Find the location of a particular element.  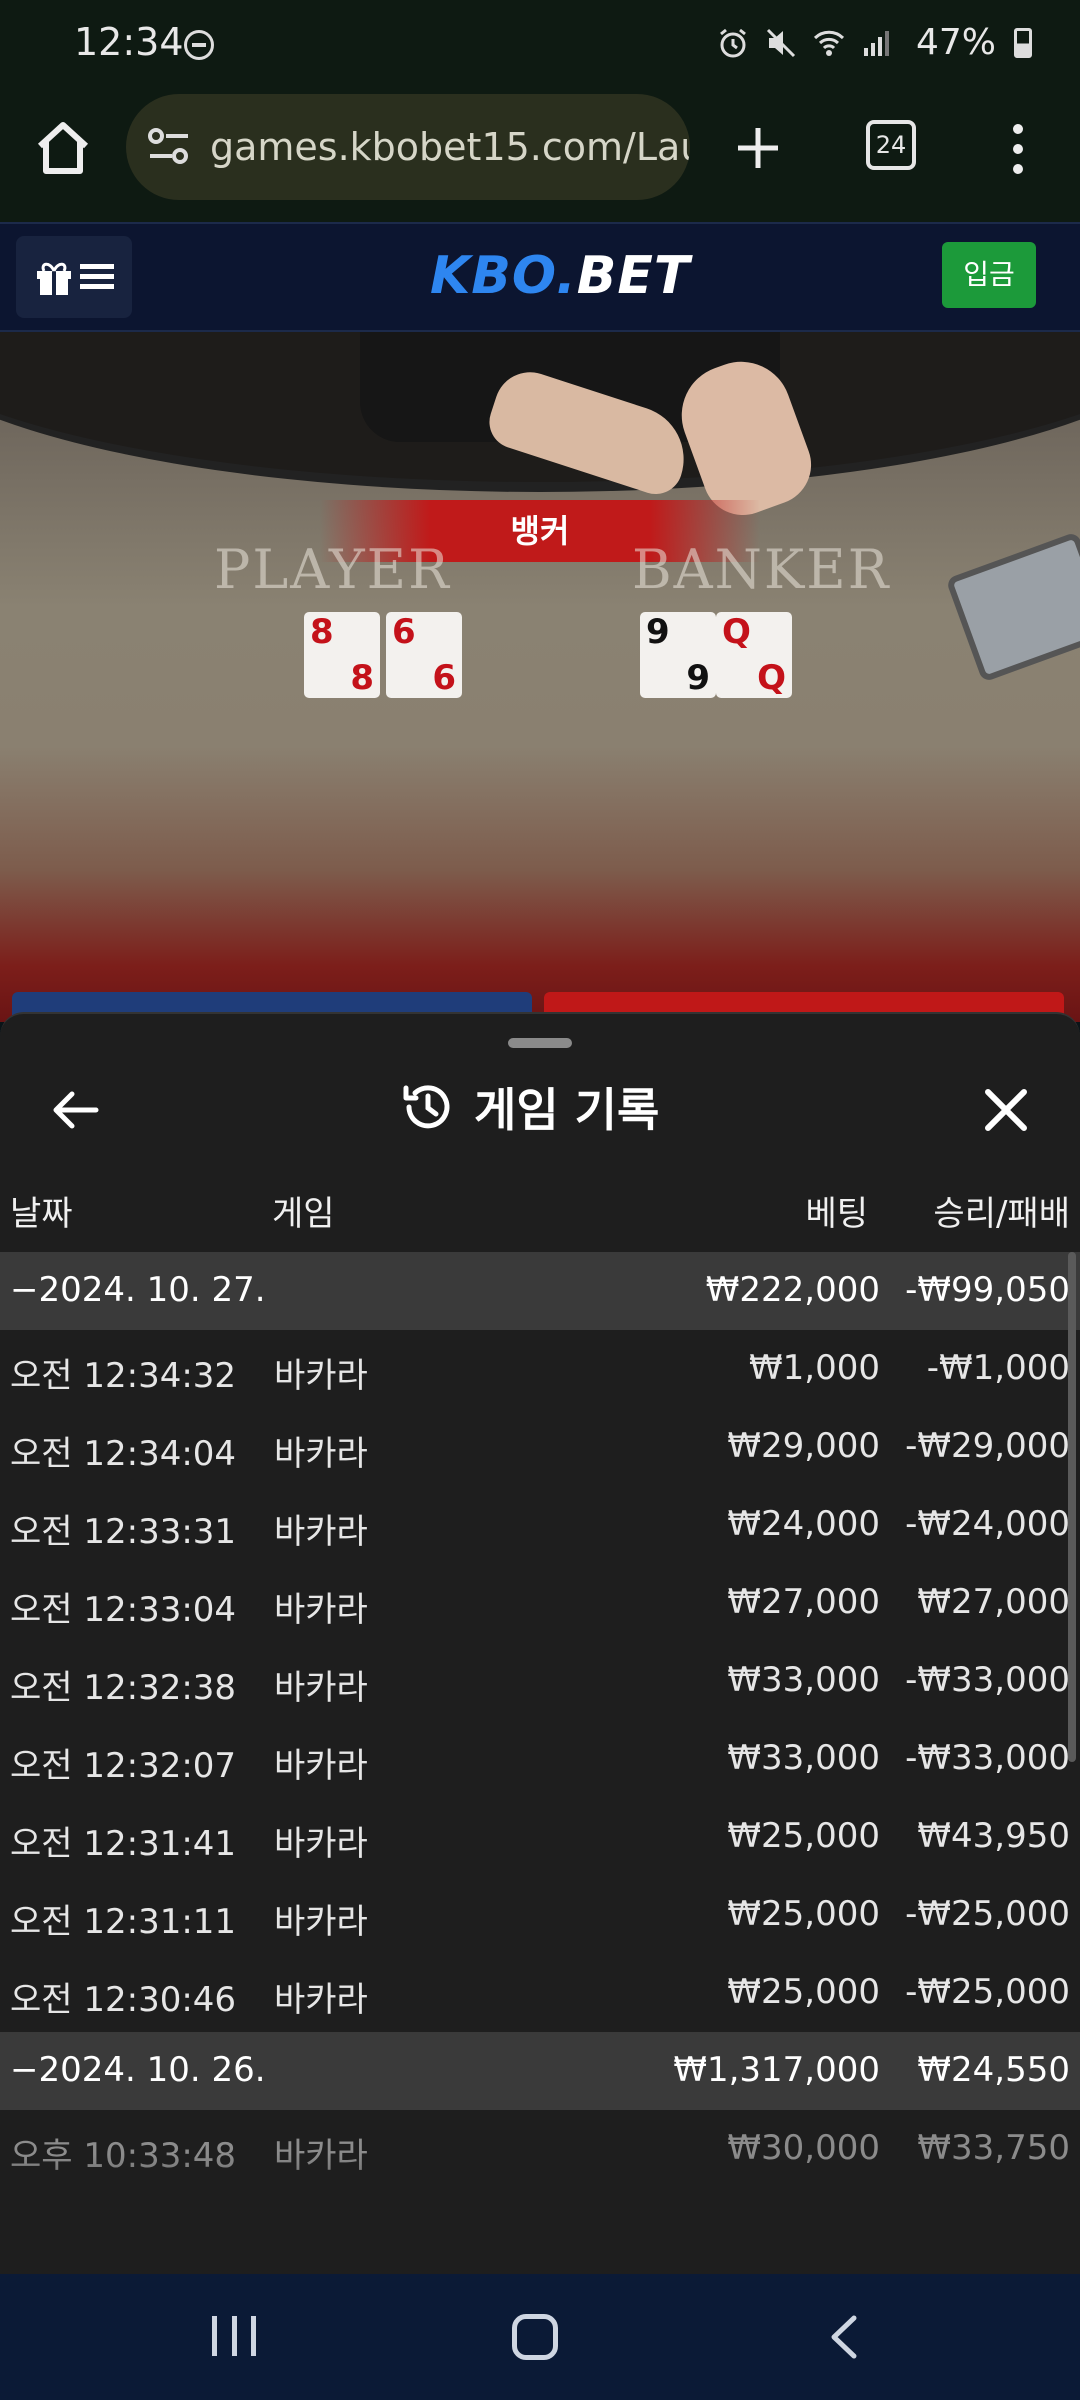

home-icon is located at coordinates (63, 149).